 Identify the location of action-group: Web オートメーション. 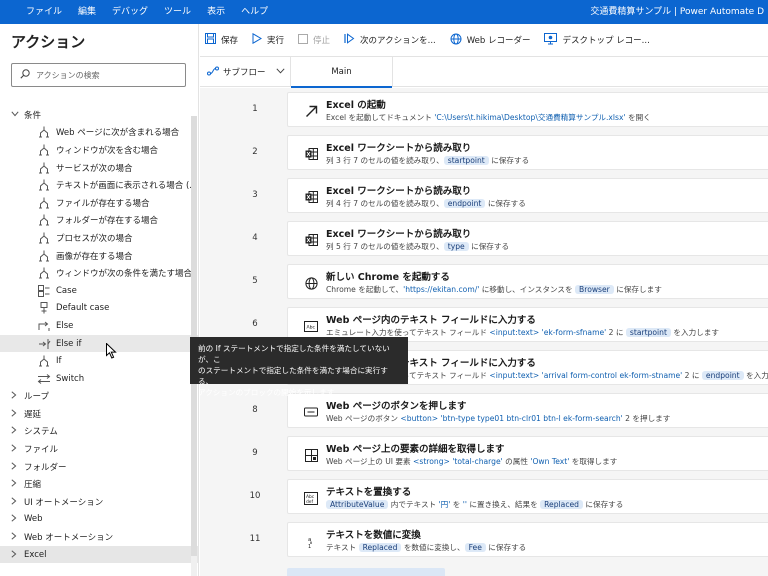
(99, 537).